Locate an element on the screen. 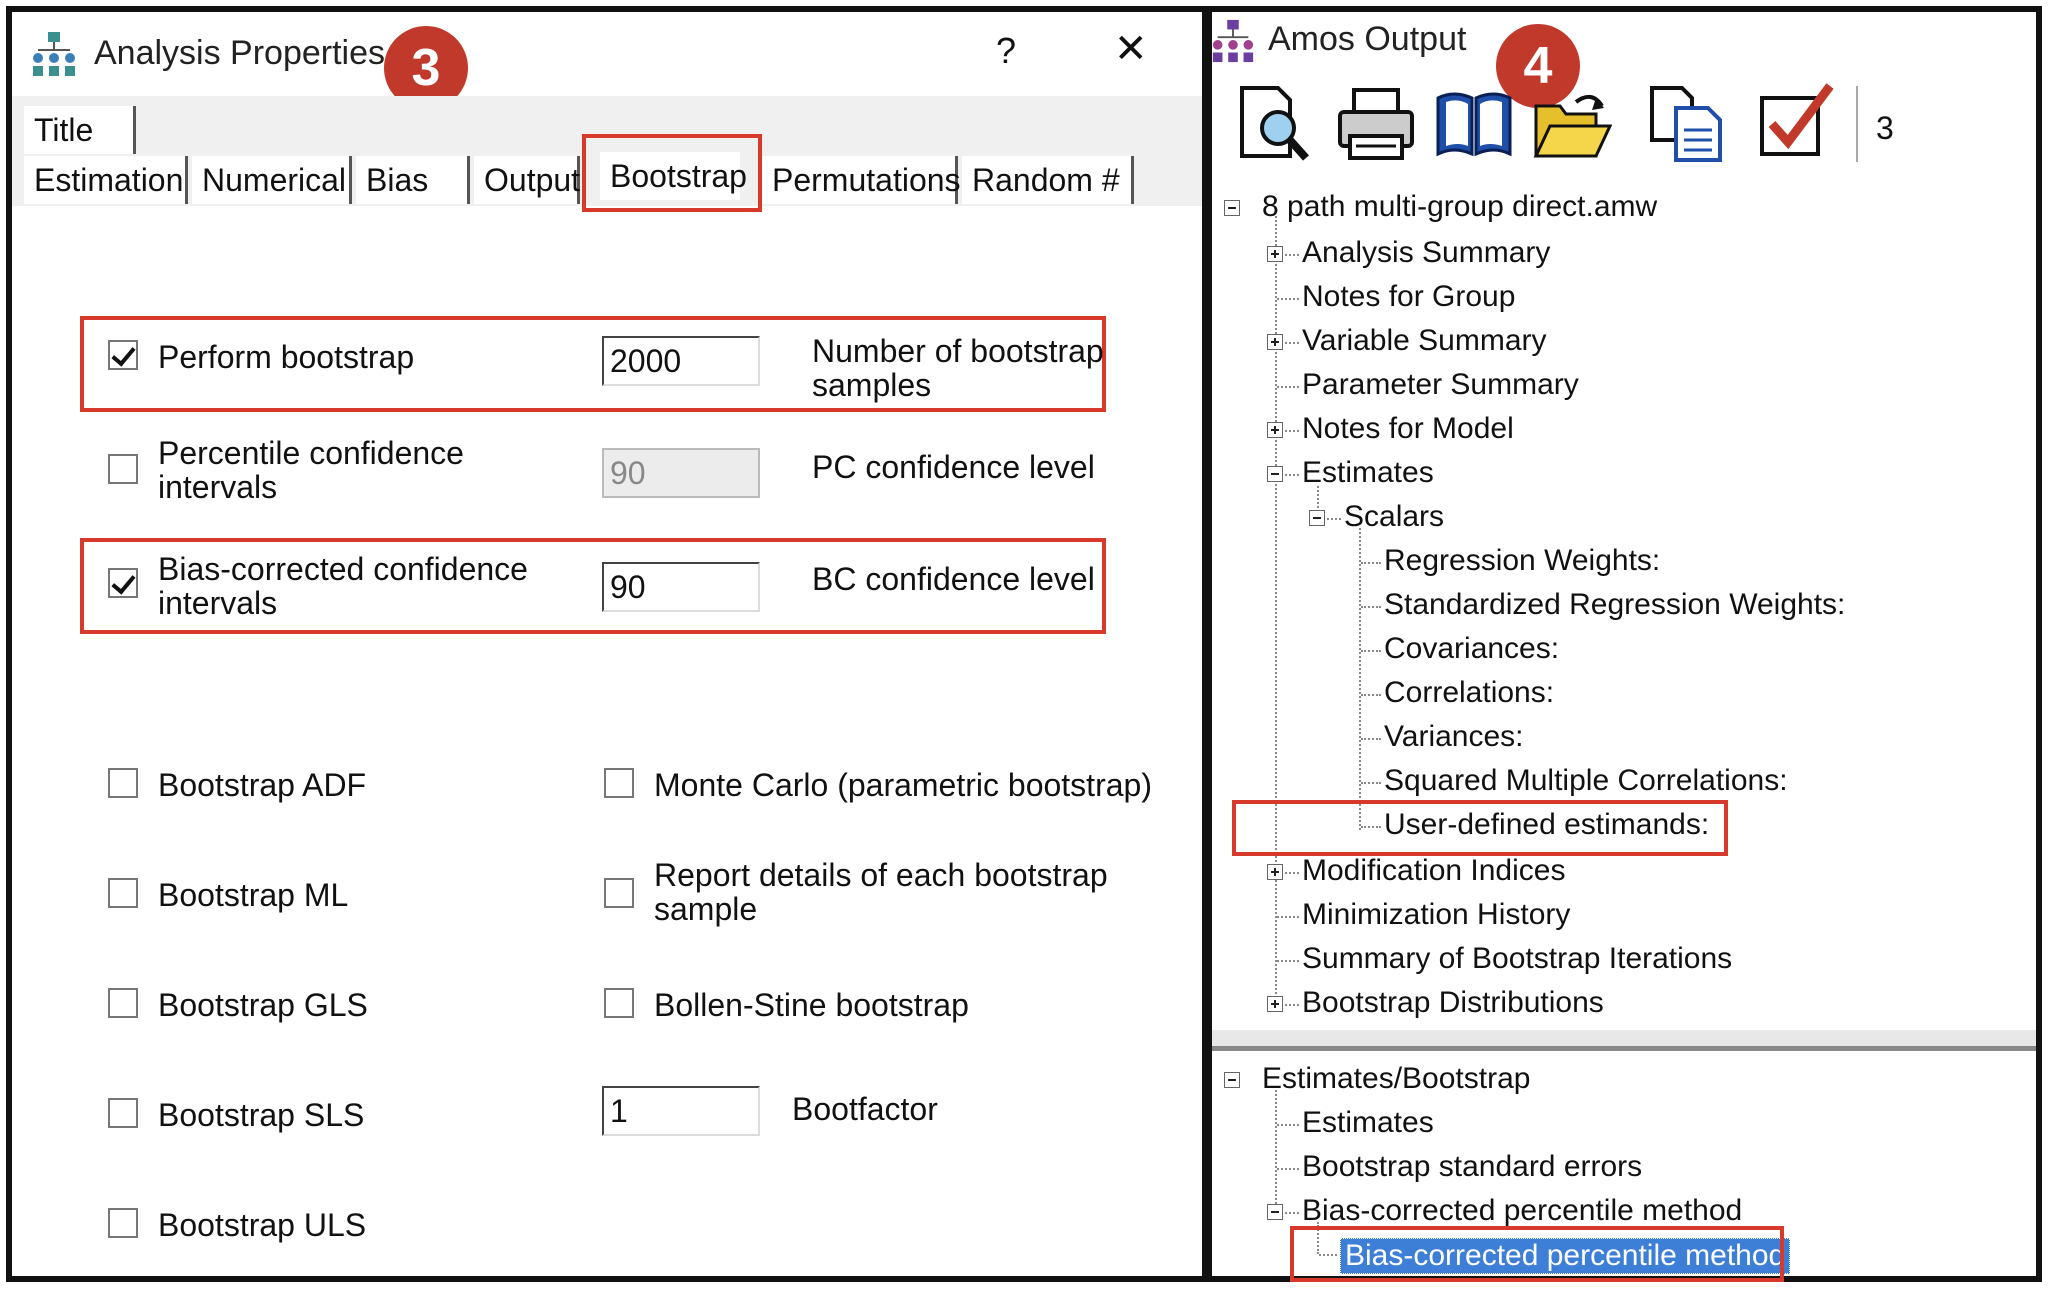 Image resolution: width=2048 pixels, height=1289 pixels. monte-carlo-checkbox is located at coordinates (619, 783).